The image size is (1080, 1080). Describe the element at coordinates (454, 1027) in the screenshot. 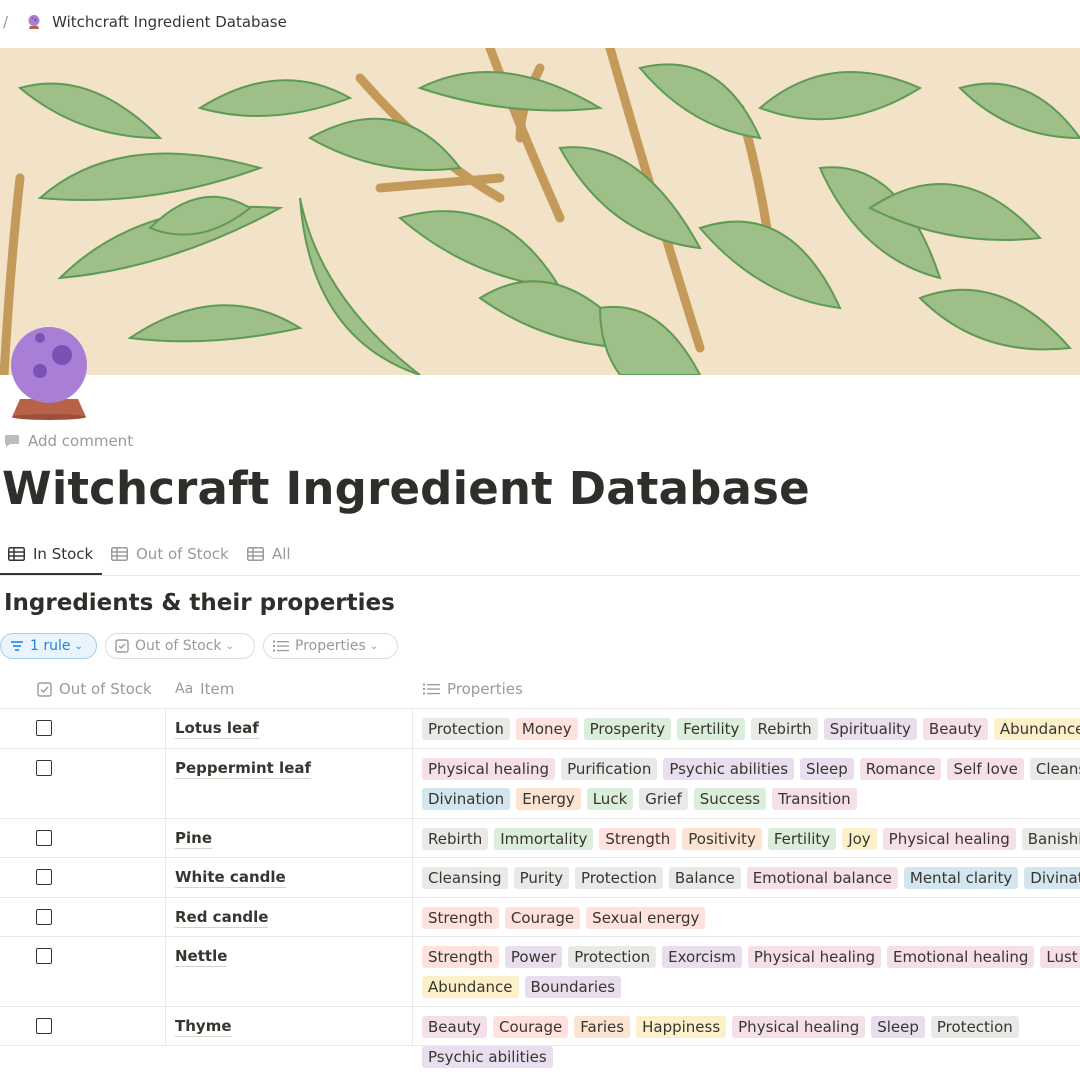

I see `property-tag: Beauty` at that location.